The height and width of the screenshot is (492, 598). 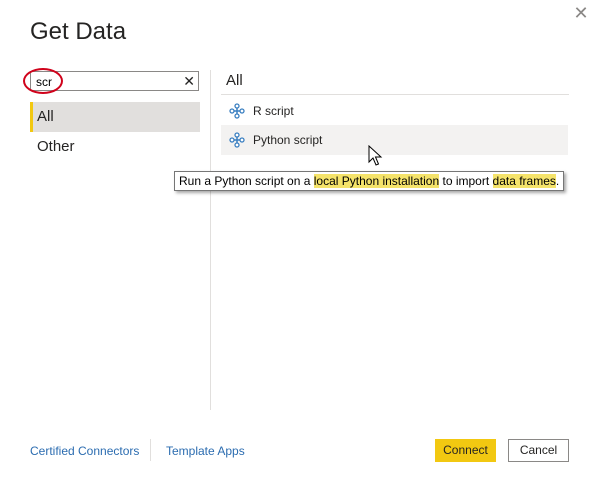 I want to click on tooltip-text: ., so click(x=557, y=181).